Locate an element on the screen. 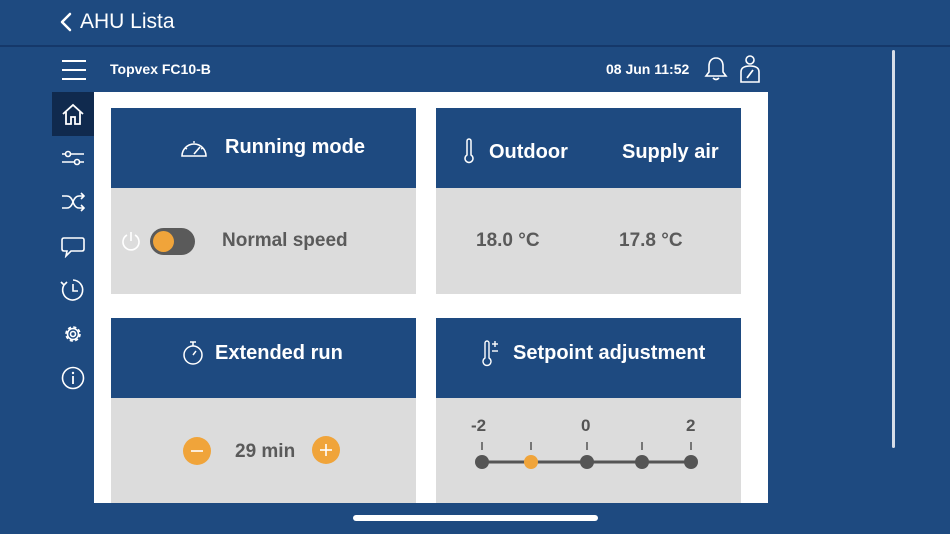  temperature-header: Outdoor Supply air is located at coordinates (588, 148).